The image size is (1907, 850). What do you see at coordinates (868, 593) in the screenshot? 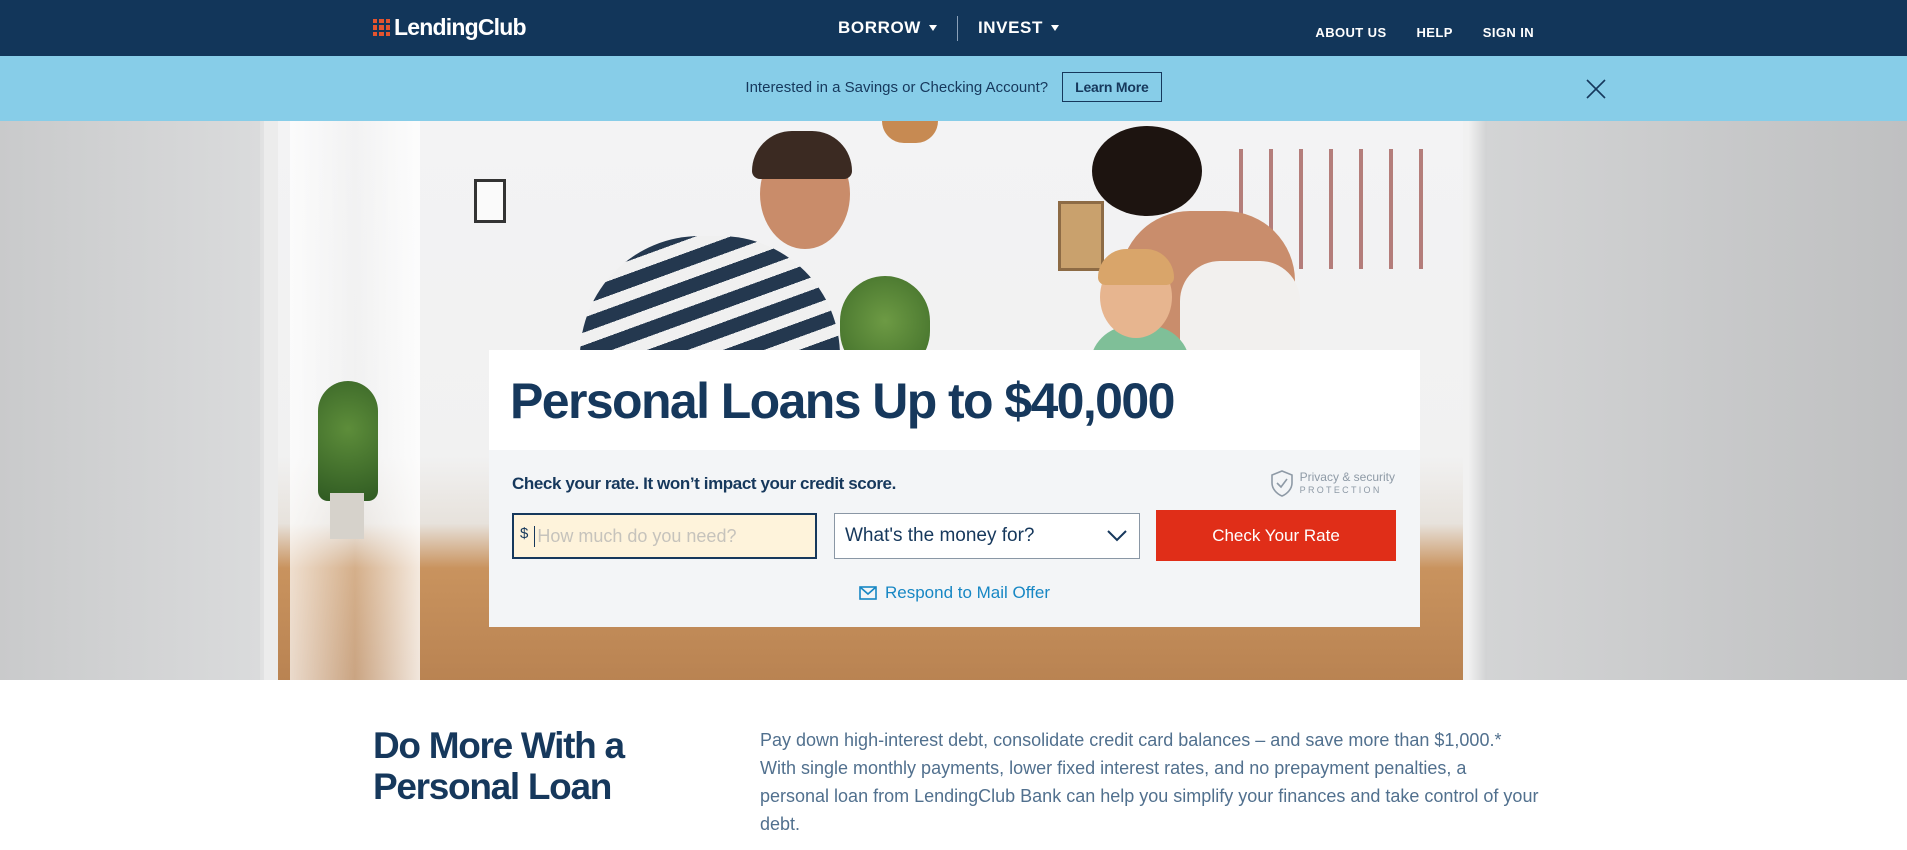
I see `envelope-icon` at bounding box center [868, 593].